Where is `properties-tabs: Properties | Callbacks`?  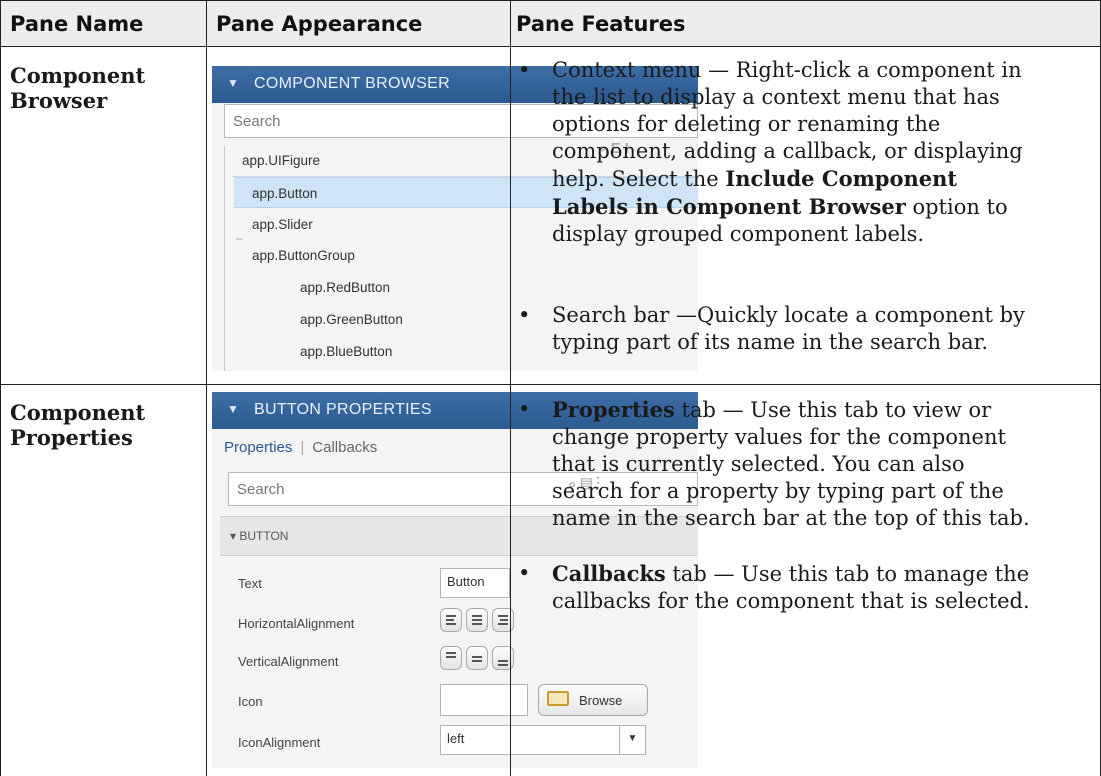 properties-tabs: Properties | Callbacks is located at coordinates (300, 447).